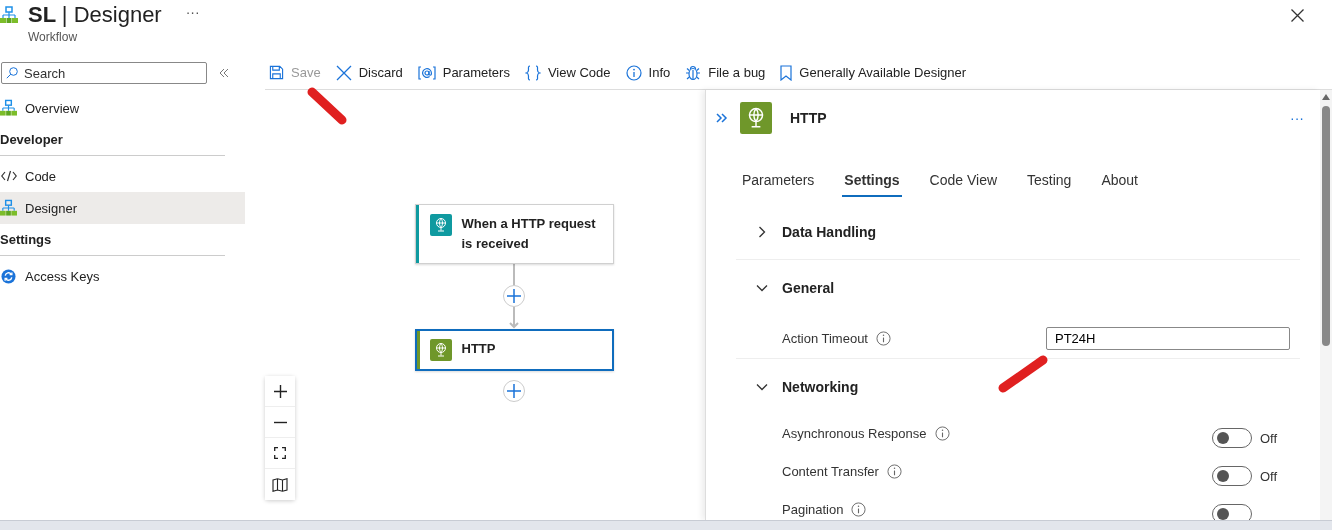 This screenshot has width=1332, height=530. I want to click on panel-title: HTTP, so click(809, 118).